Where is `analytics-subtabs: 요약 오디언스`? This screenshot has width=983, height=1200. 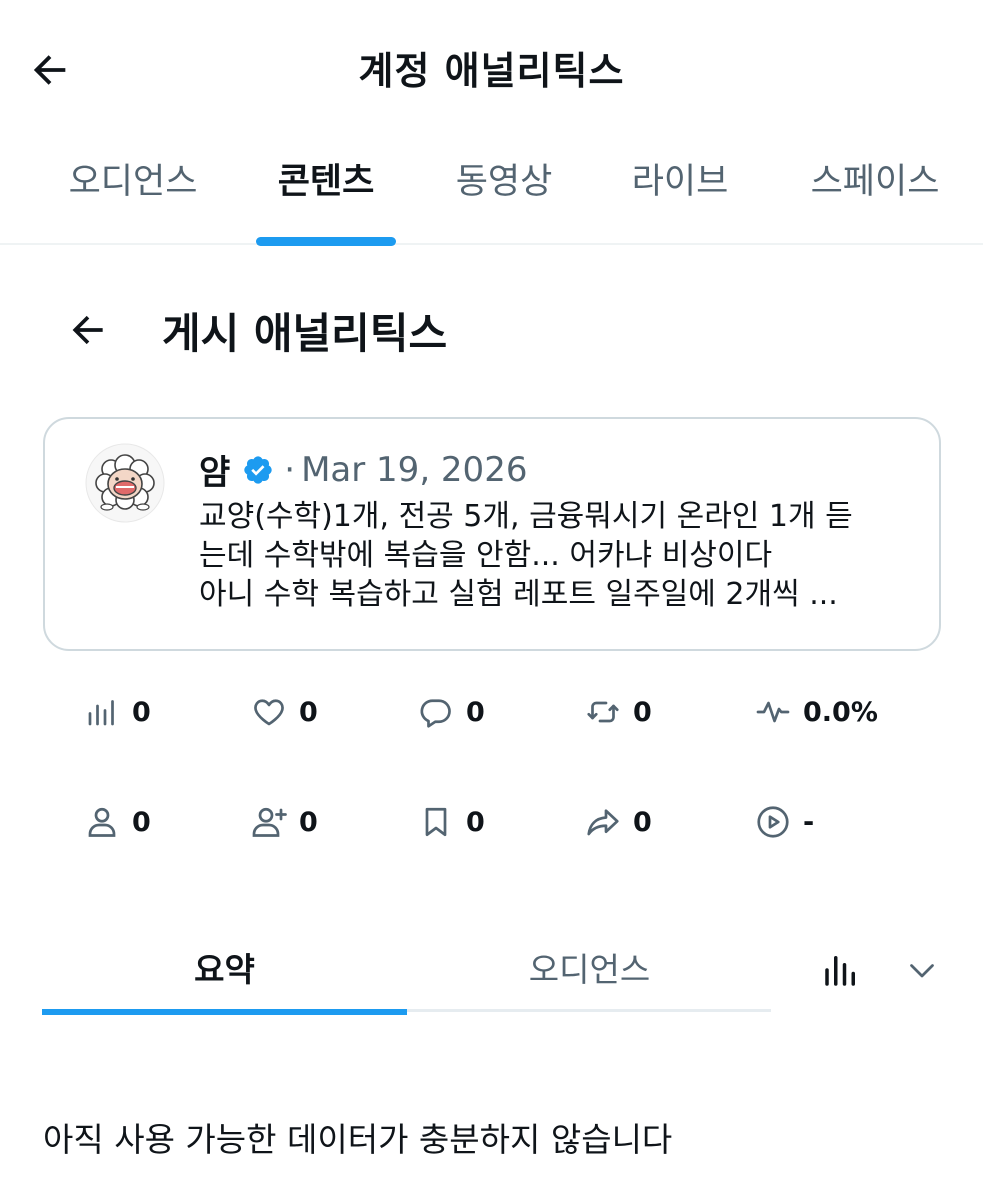 analytics-subtabs: 요약 오디언스 is located at coordinates (407, 970).